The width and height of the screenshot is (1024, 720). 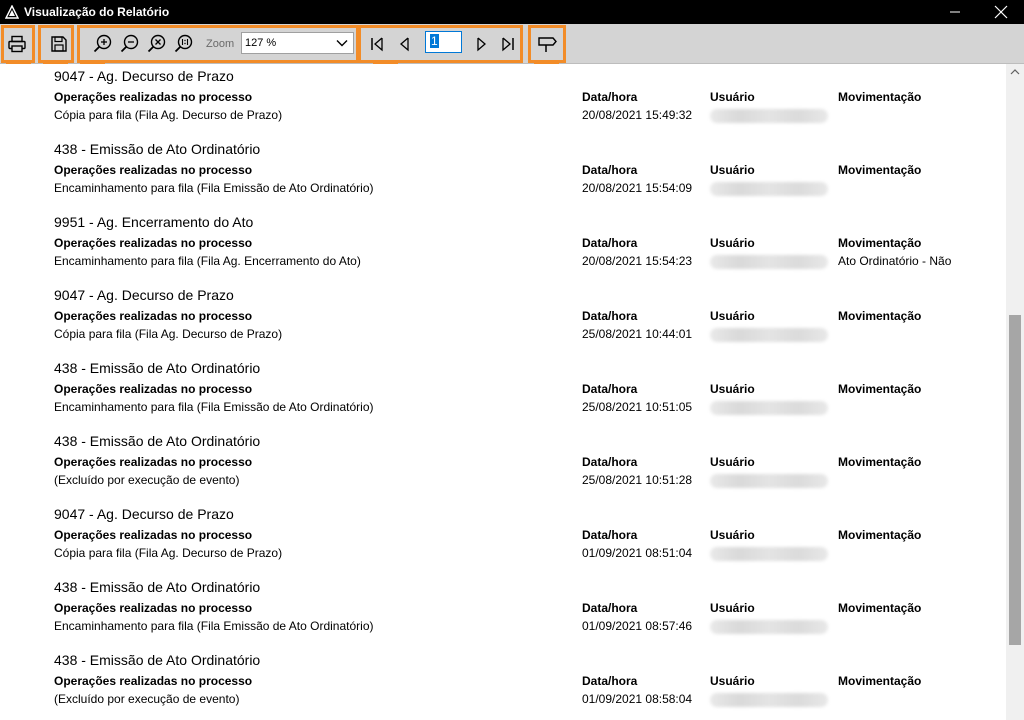 What do you see at coordinates (512, 12) in the screenshot?
I see `title-bar: Visualização do Relatório` at bounding box center [512, 12].